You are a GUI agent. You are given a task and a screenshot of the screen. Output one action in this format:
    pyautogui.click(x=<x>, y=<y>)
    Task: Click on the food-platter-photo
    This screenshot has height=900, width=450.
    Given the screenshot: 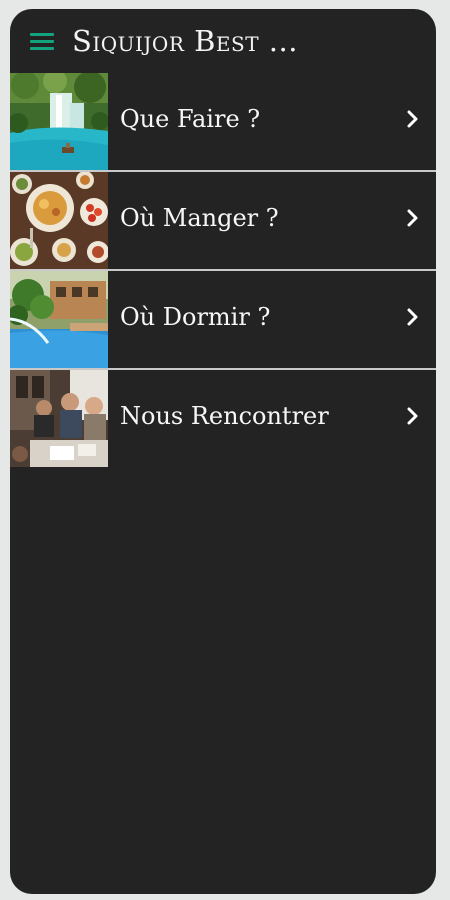 What is the action you would take?
    pyautogui.click(x=59, y=220)
    